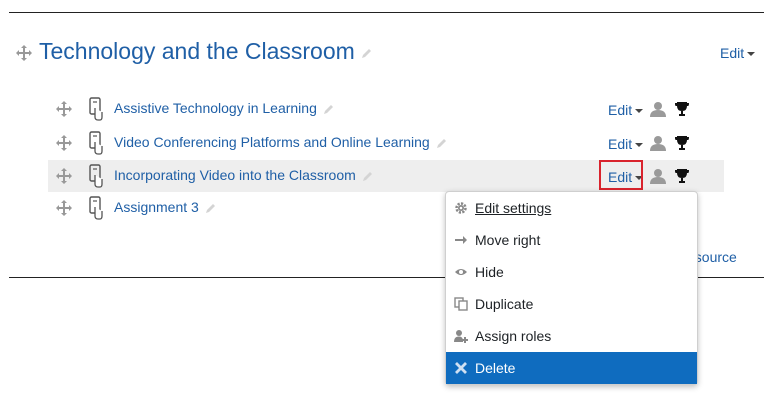 Image resolution: width=777 pixels, height=400 pixels. I want to click on menu-item-label: Assign roles, so click(513, 336).